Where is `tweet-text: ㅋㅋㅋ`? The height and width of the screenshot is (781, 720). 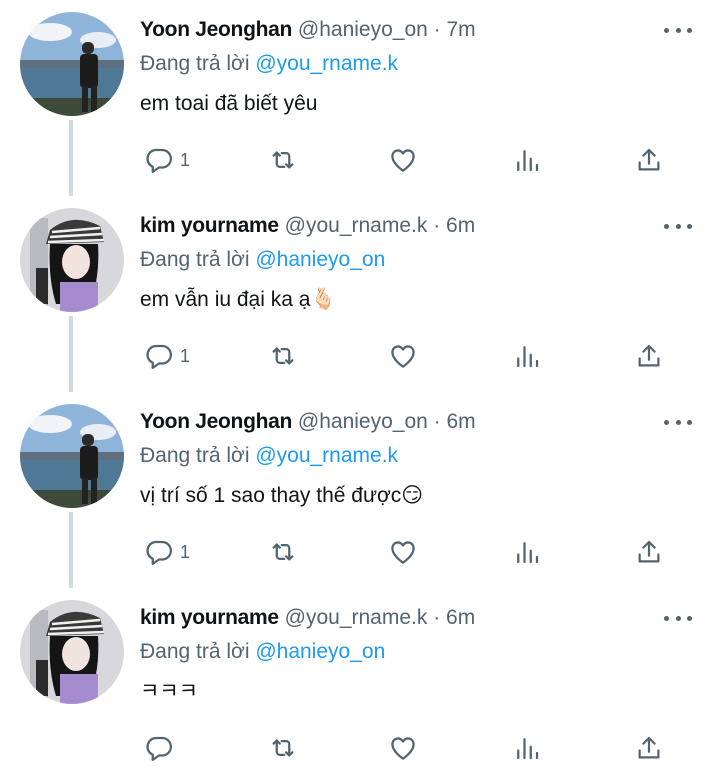 tweet-text: ㅋㅋㅋ is located at coordinates (169, 691).